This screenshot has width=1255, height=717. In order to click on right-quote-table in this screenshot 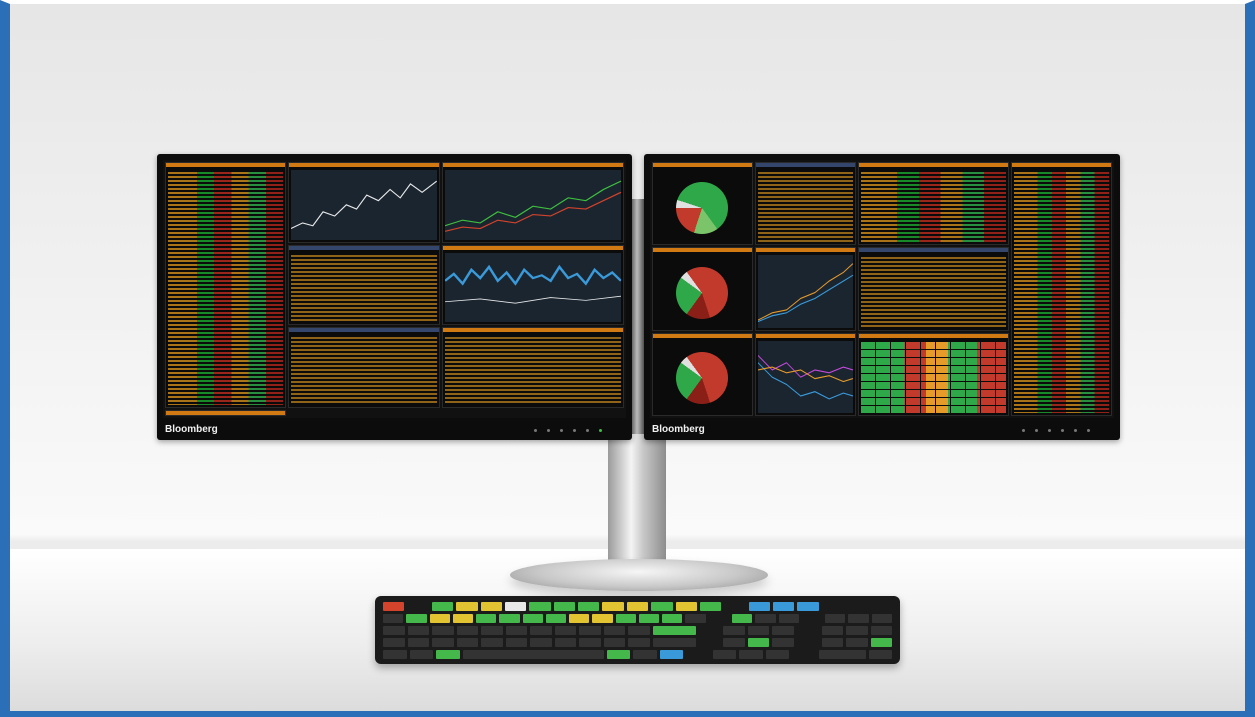, I will do `click(933, 204)`.